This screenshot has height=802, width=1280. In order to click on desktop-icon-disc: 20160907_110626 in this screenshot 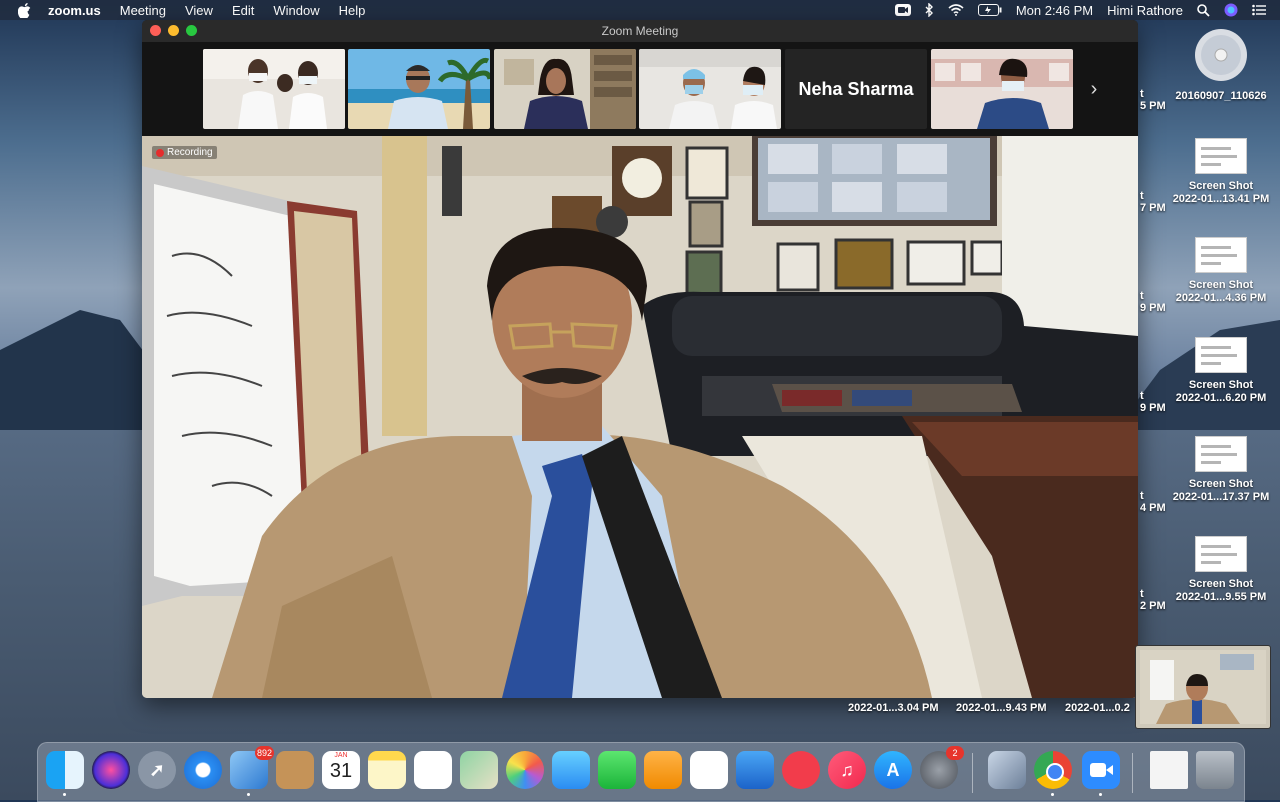, I will do `click(1220, 65)`.